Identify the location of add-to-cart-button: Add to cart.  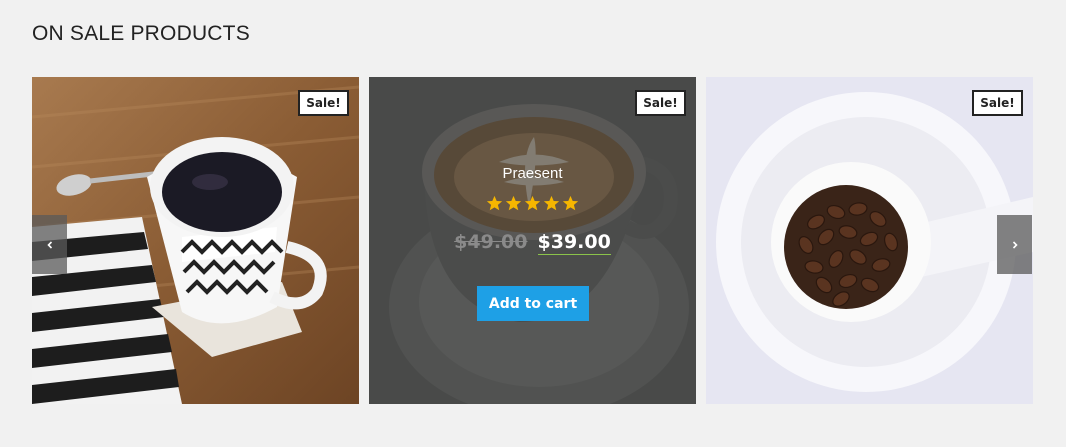
(533, 303).